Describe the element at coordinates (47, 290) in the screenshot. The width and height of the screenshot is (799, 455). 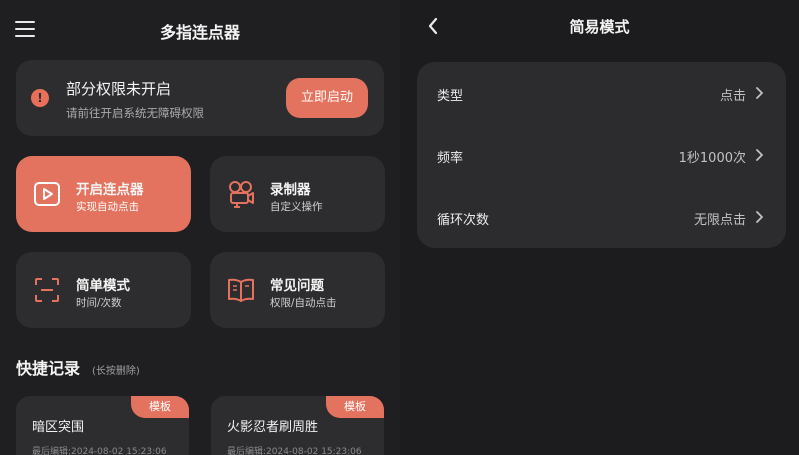
I see `scan-frame-icon` at that location.